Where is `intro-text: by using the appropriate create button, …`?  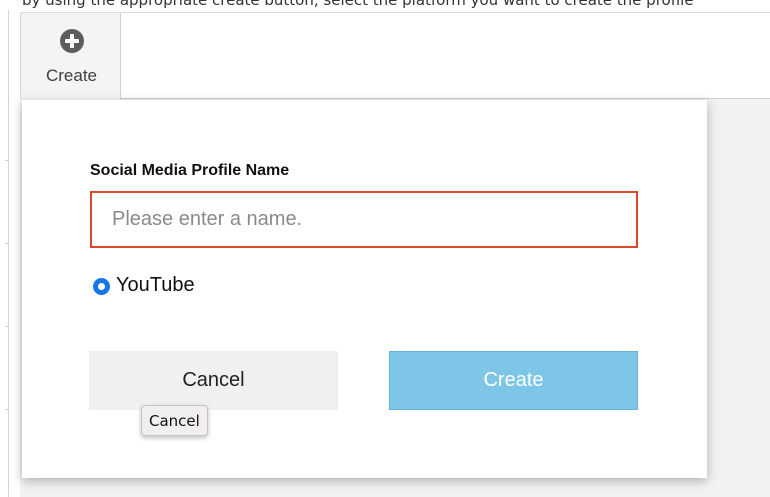
intro-text: by using the appropriate create button, … is located at coordinates (358, 4).